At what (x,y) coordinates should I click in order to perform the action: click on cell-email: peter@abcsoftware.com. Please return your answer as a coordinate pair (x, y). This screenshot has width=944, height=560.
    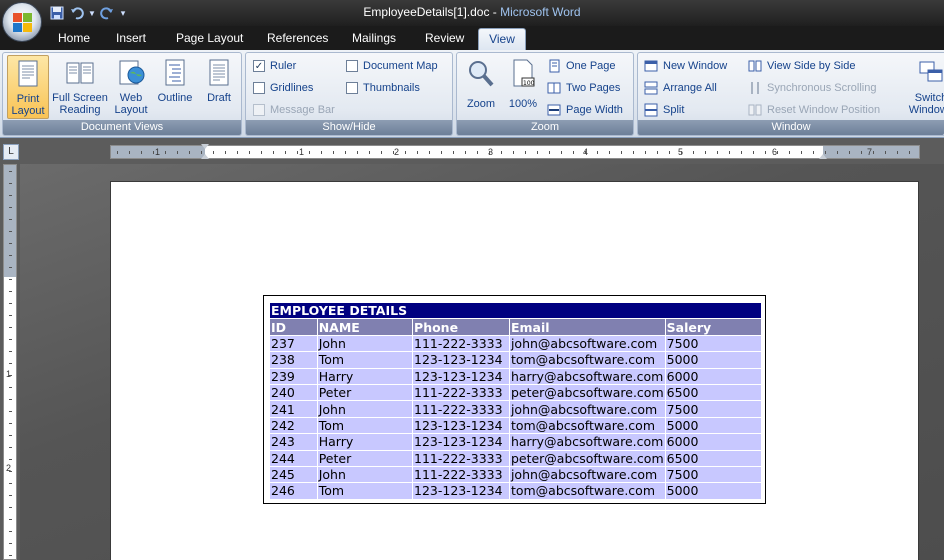
    Looking at the image, I should click on (587, 392).